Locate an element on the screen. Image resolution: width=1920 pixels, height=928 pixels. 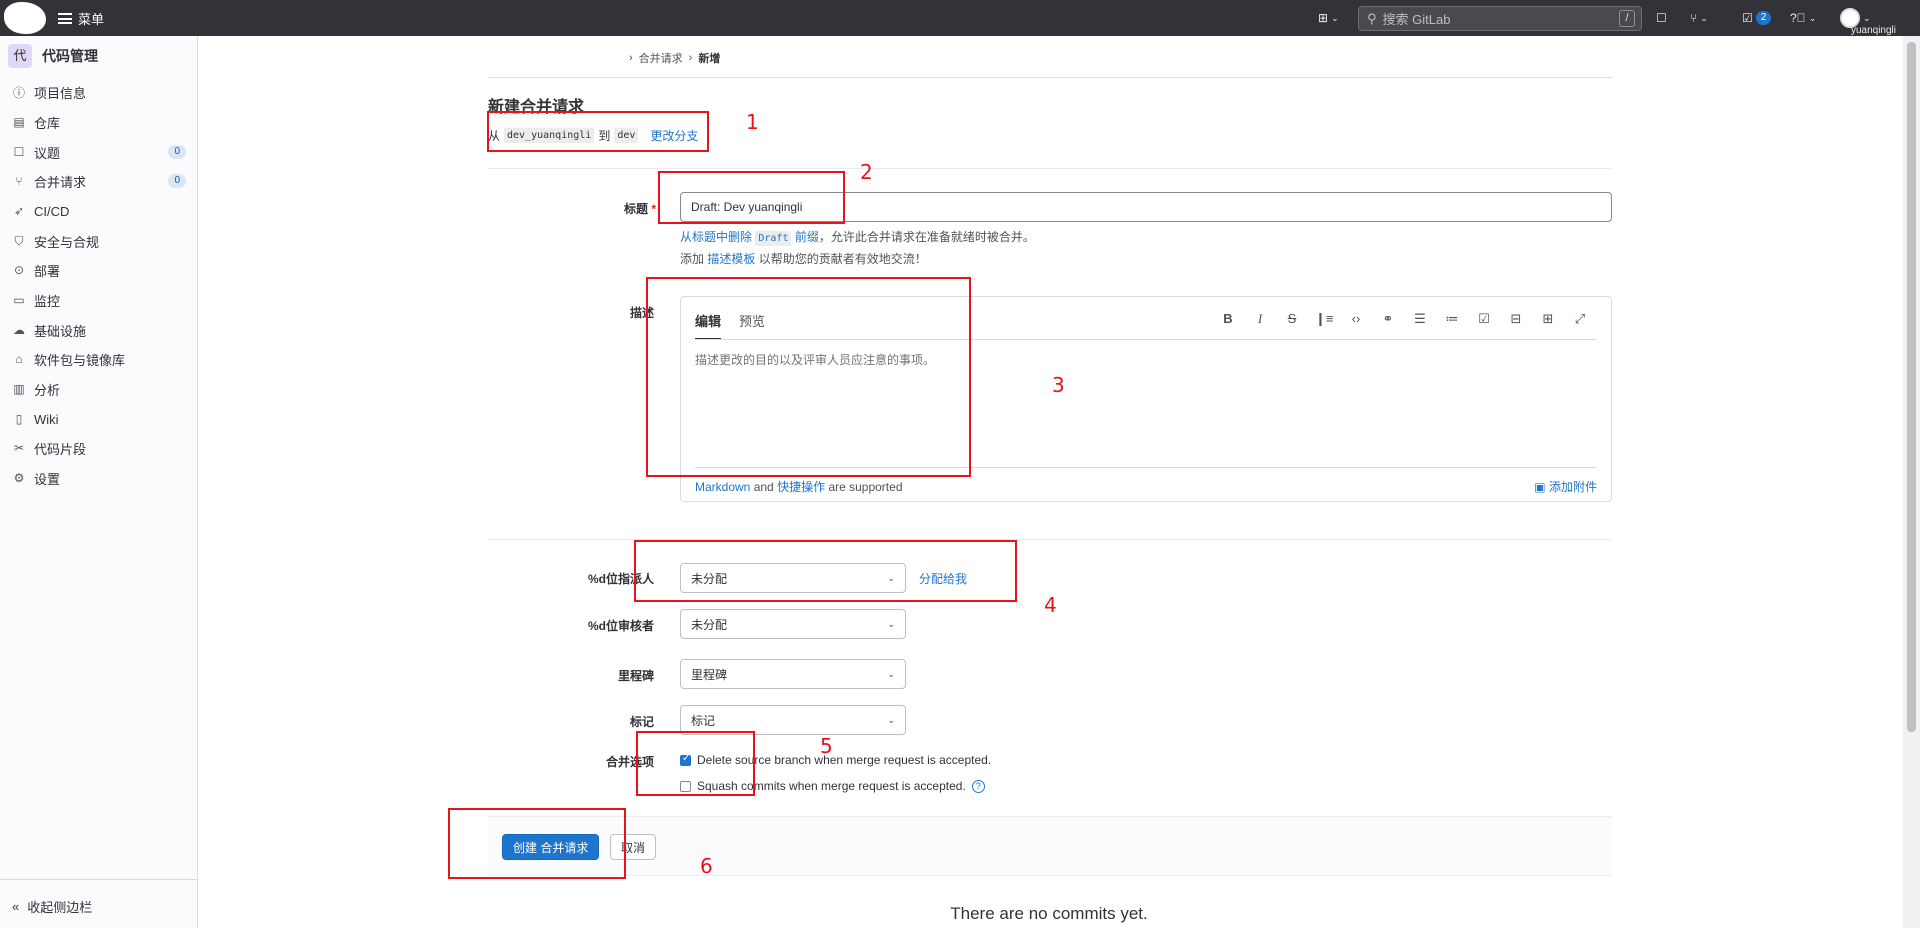
breadcrumb-project-link is located at coordinates (555, 58).